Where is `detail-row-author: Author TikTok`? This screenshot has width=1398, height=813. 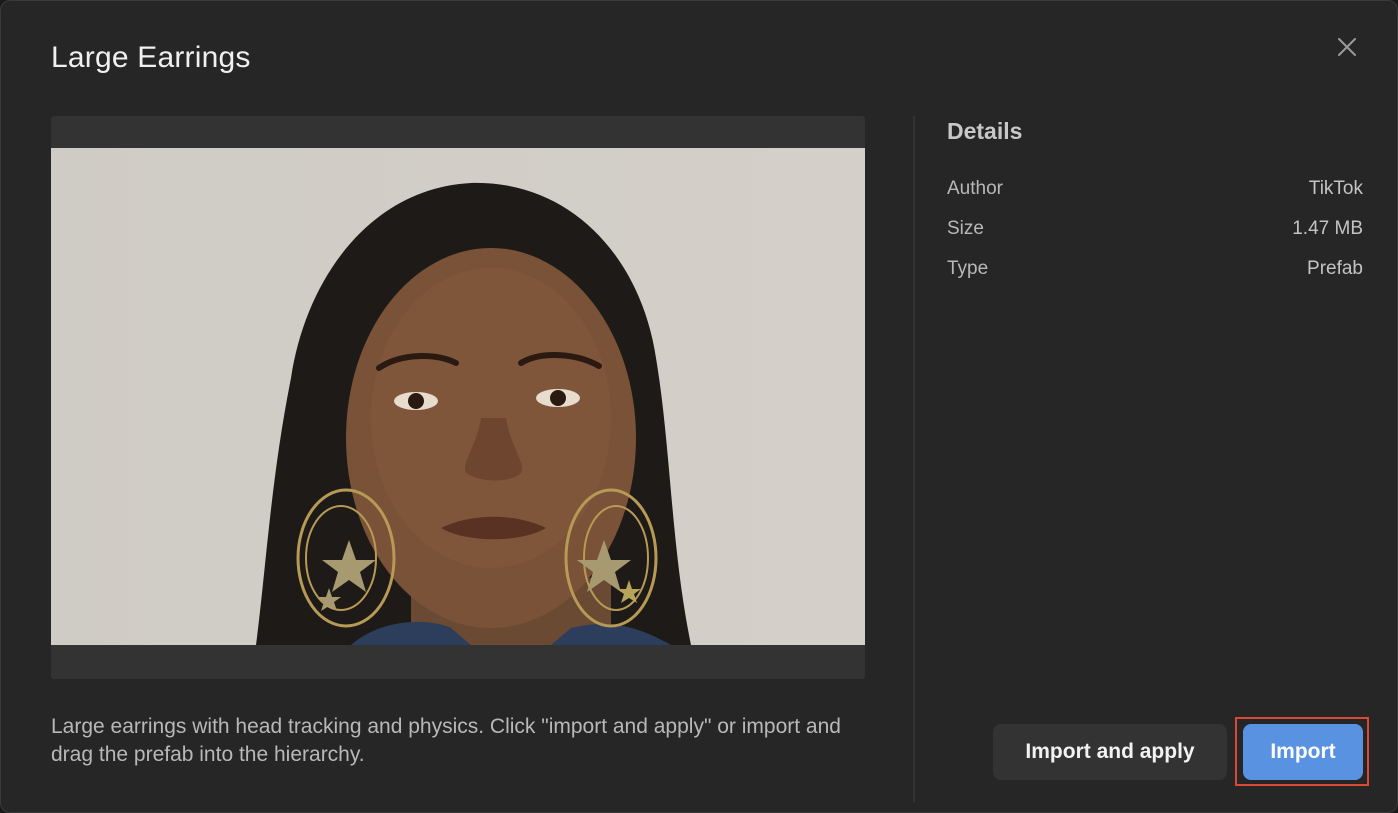 detail-row-author: Author TikTok is located at coordinates (1155, 189).